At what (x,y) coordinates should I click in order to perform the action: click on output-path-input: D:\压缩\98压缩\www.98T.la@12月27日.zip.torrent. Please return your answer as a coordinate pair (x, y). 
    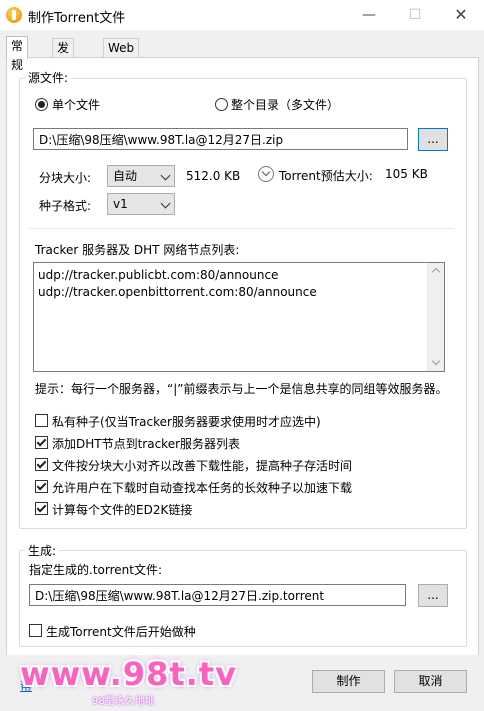
    Looking at the image, I should click on (217, 595).